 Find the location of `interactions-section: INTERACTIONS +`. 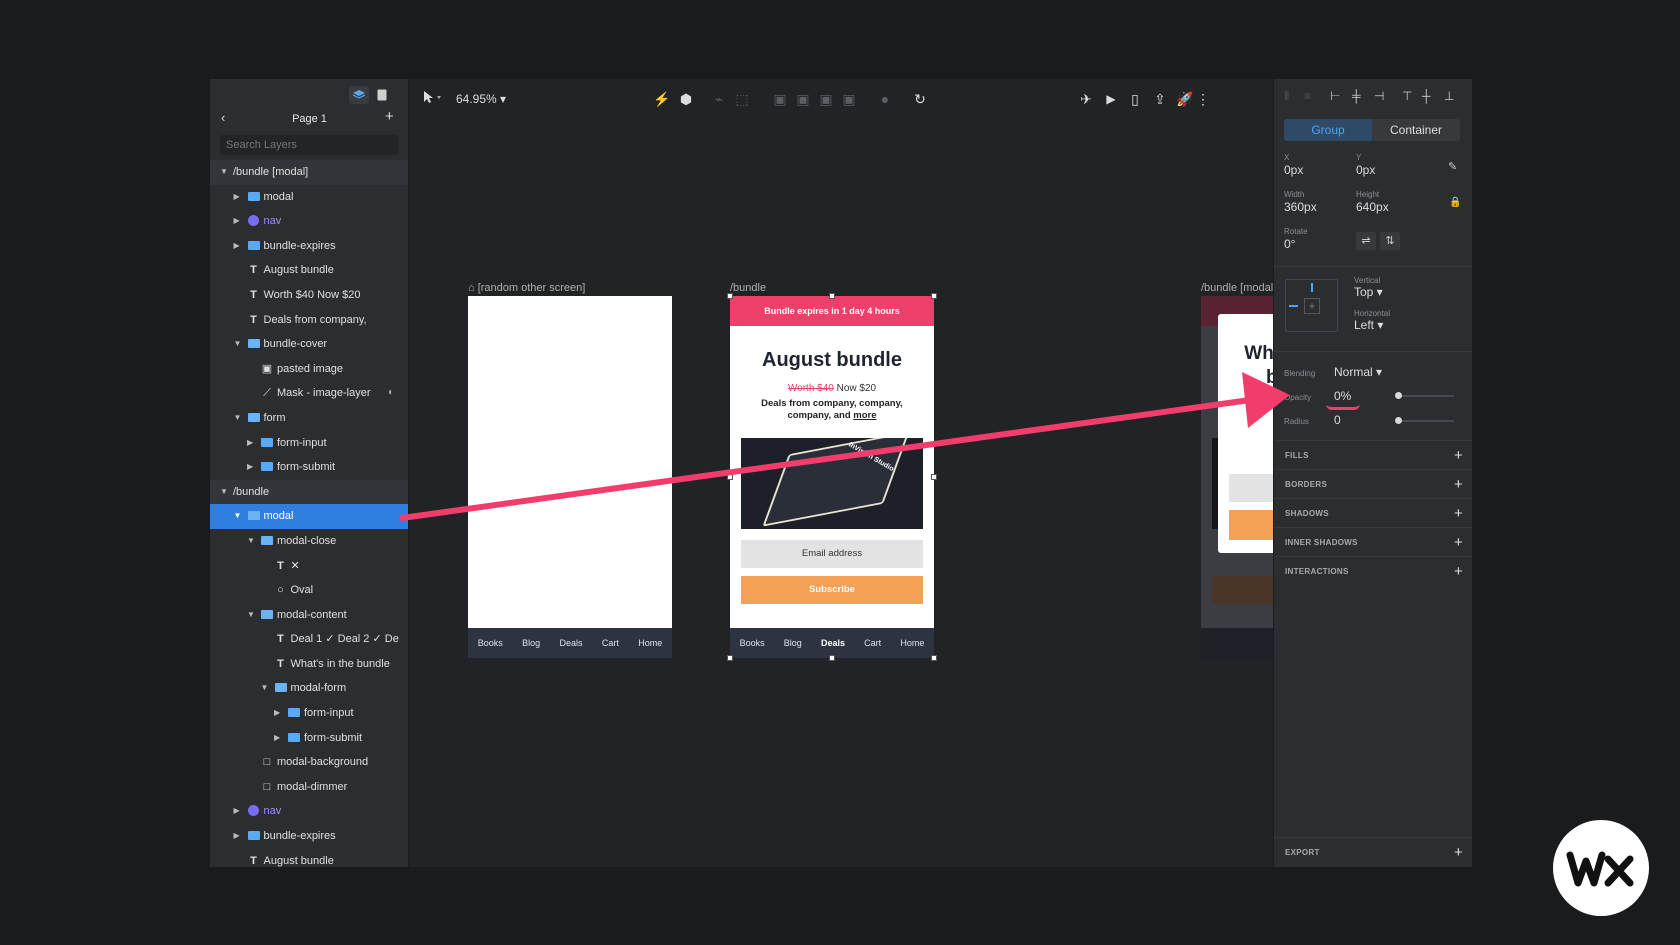

interactions-section: INTERACTIONS + is located at coordinates (1373, 570).